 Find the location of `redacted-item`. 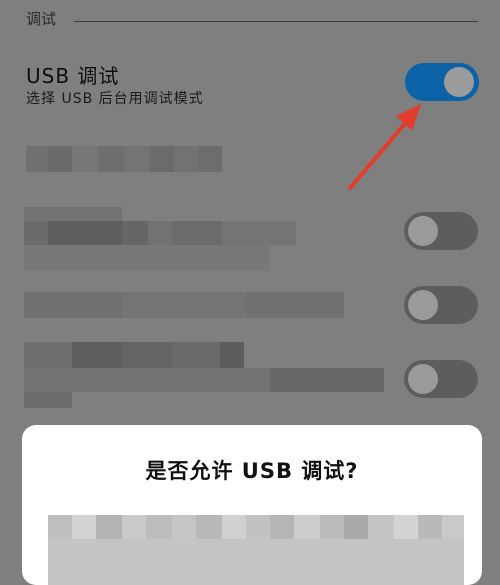

redacted-item is located at coordinates (124, 159).